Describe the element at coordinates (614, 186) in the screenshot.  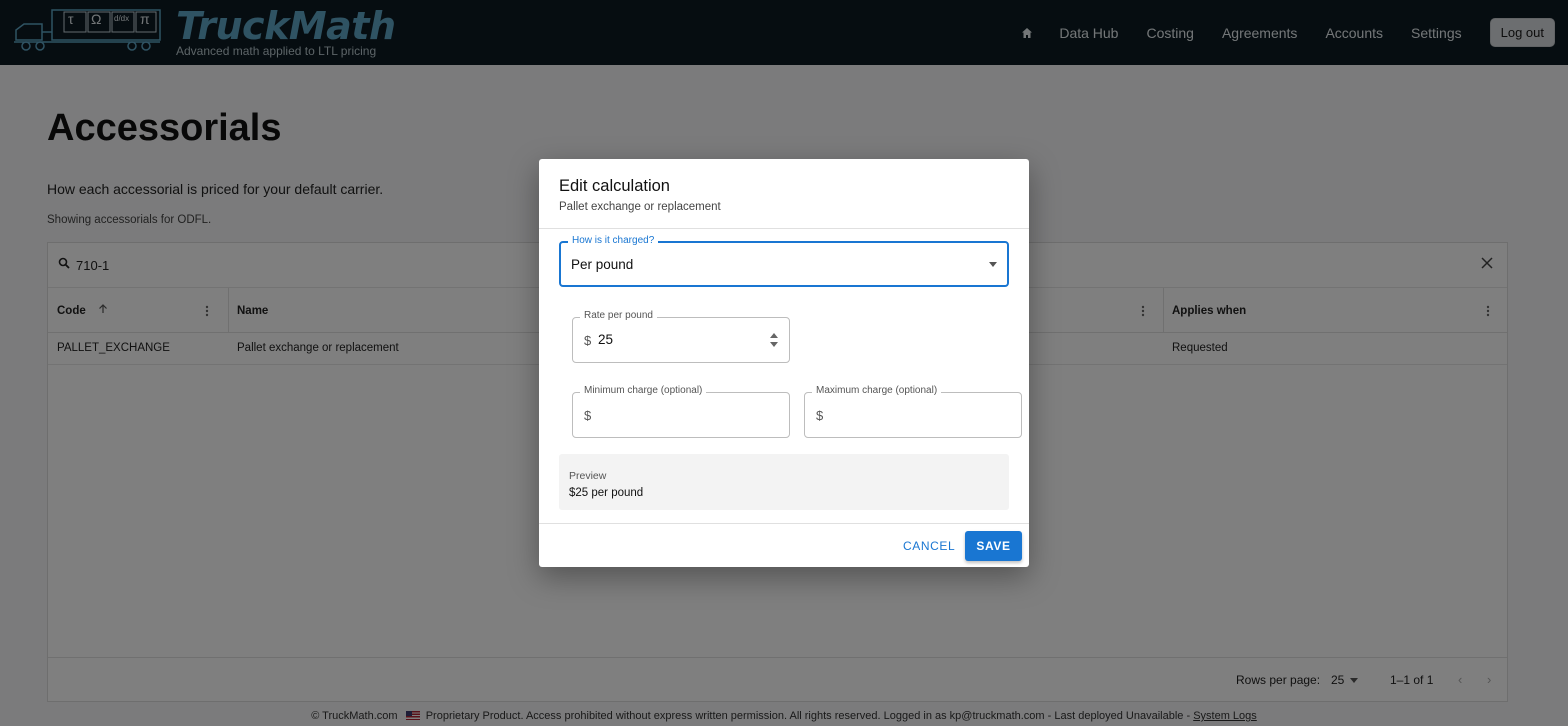
I see `dialog-title: Edit calculation` at that location.